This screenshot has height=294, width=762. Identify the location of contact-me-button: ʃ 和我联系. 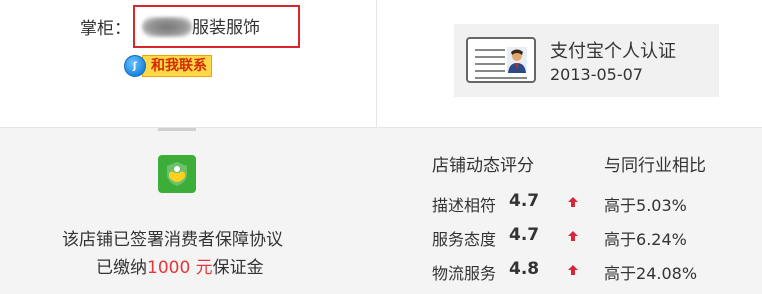
(168, 66).